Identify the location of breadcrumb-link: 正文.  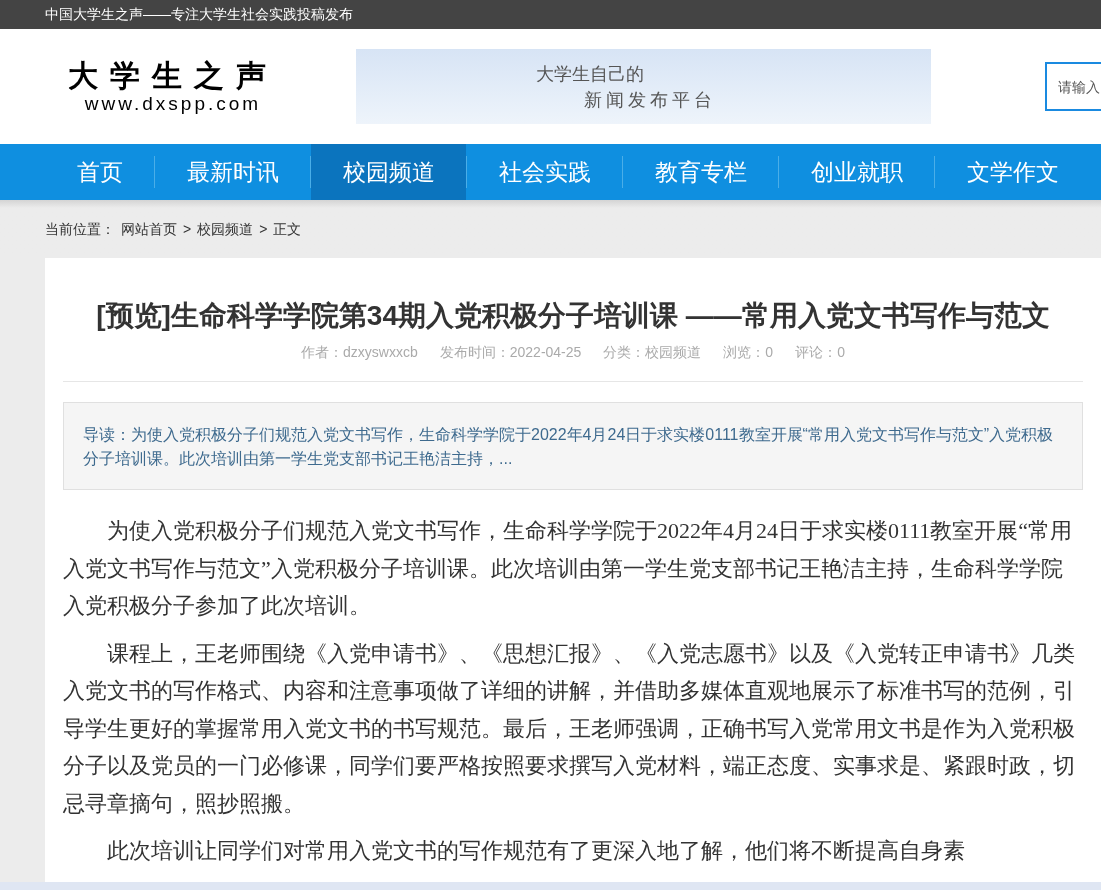
(287, 229).